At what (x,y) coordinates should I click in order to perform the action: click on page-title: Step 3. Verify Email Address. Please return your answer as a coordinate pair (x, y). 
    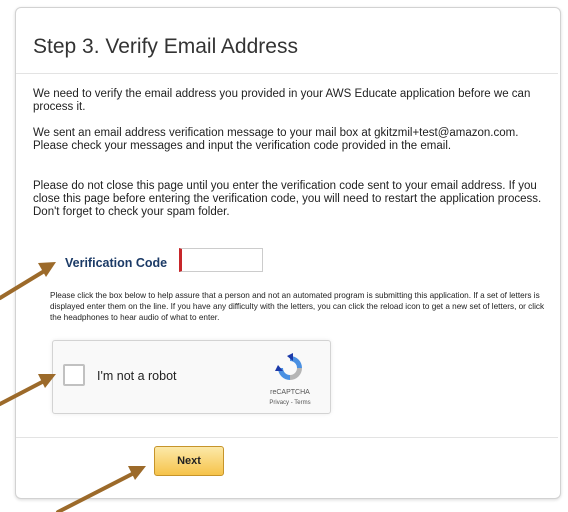
    Looking at the image, I should click on (165, 46).